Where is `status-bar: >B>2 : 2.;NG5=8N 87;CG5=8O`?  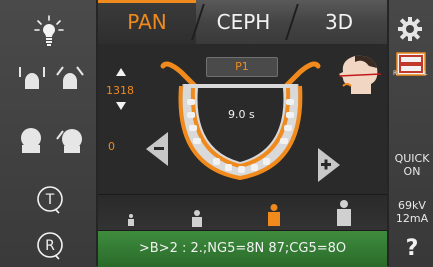
status-bar: >B>2 : 2.;NG5=8N 87;CG5=8O is located at coordinates (242, 248).